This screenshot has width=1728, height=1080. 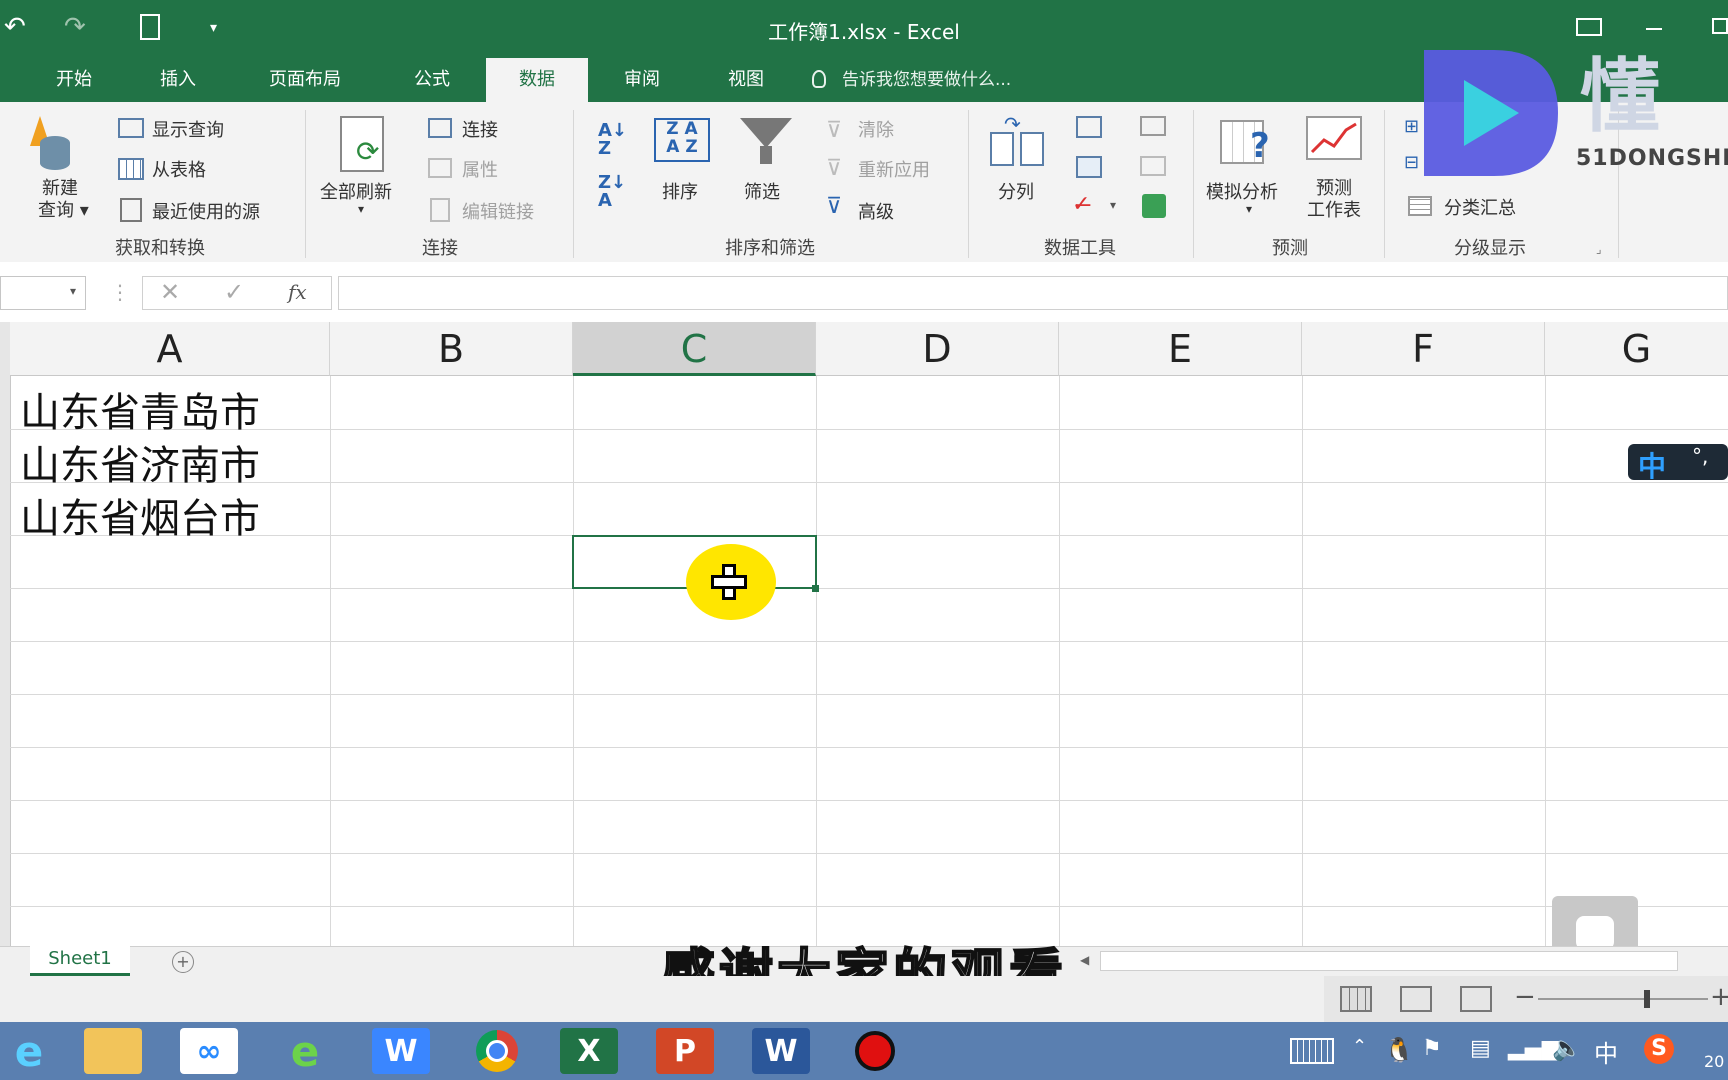 I want to click on column-header-d: D, so click(x=937, y=349).